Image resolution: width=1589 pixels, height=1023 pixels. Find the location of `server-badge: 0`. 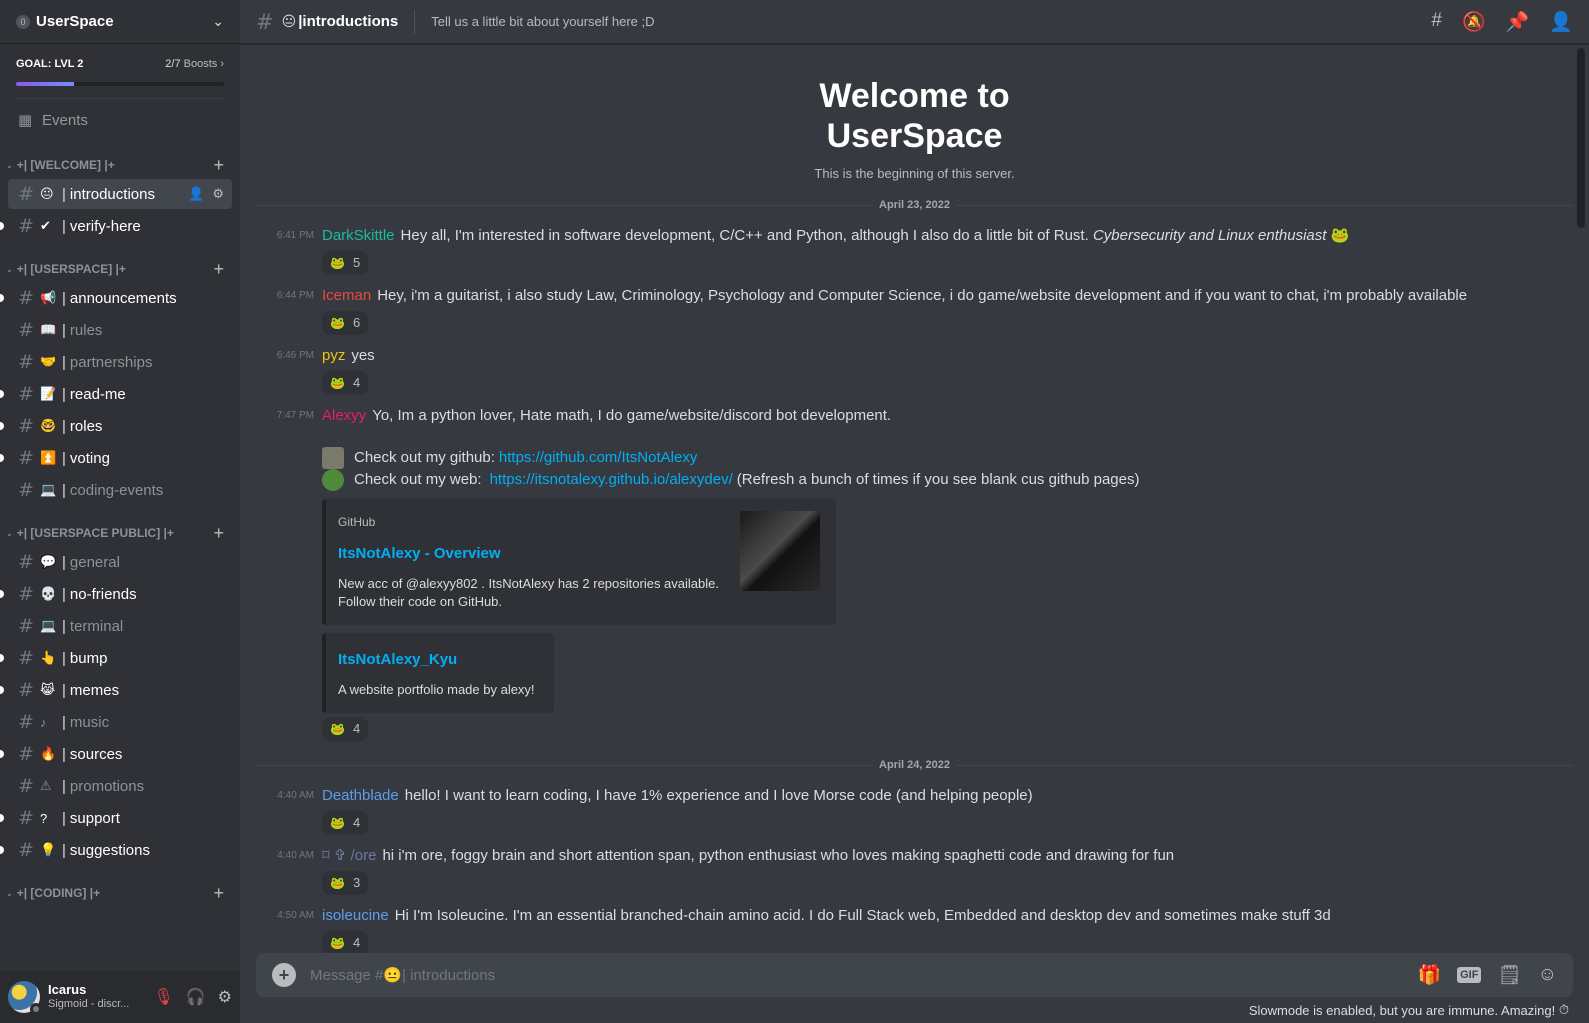

server-badge: 0 is located at coordinates (23, 21).